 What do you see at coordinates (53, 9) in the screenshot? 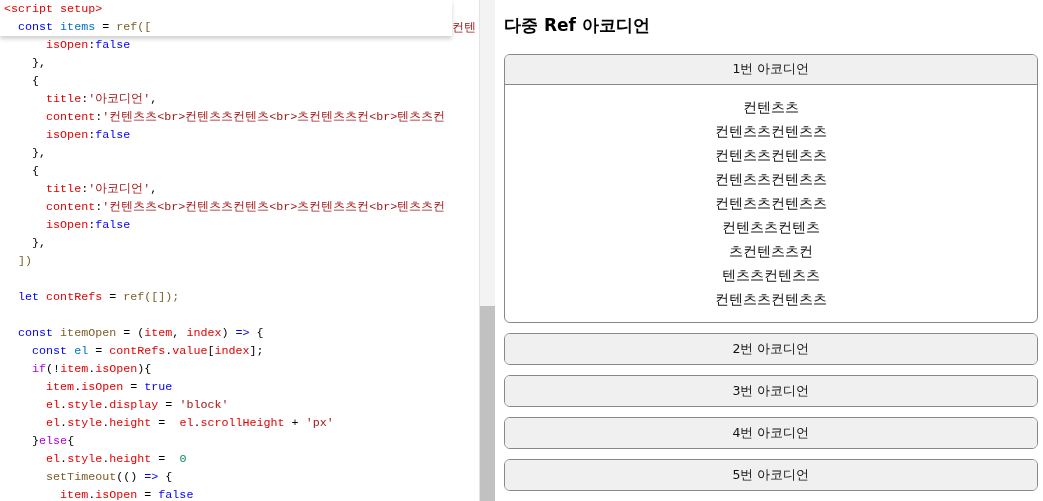
I see `code-line: <script setup>` at bounding box center [53, 9].